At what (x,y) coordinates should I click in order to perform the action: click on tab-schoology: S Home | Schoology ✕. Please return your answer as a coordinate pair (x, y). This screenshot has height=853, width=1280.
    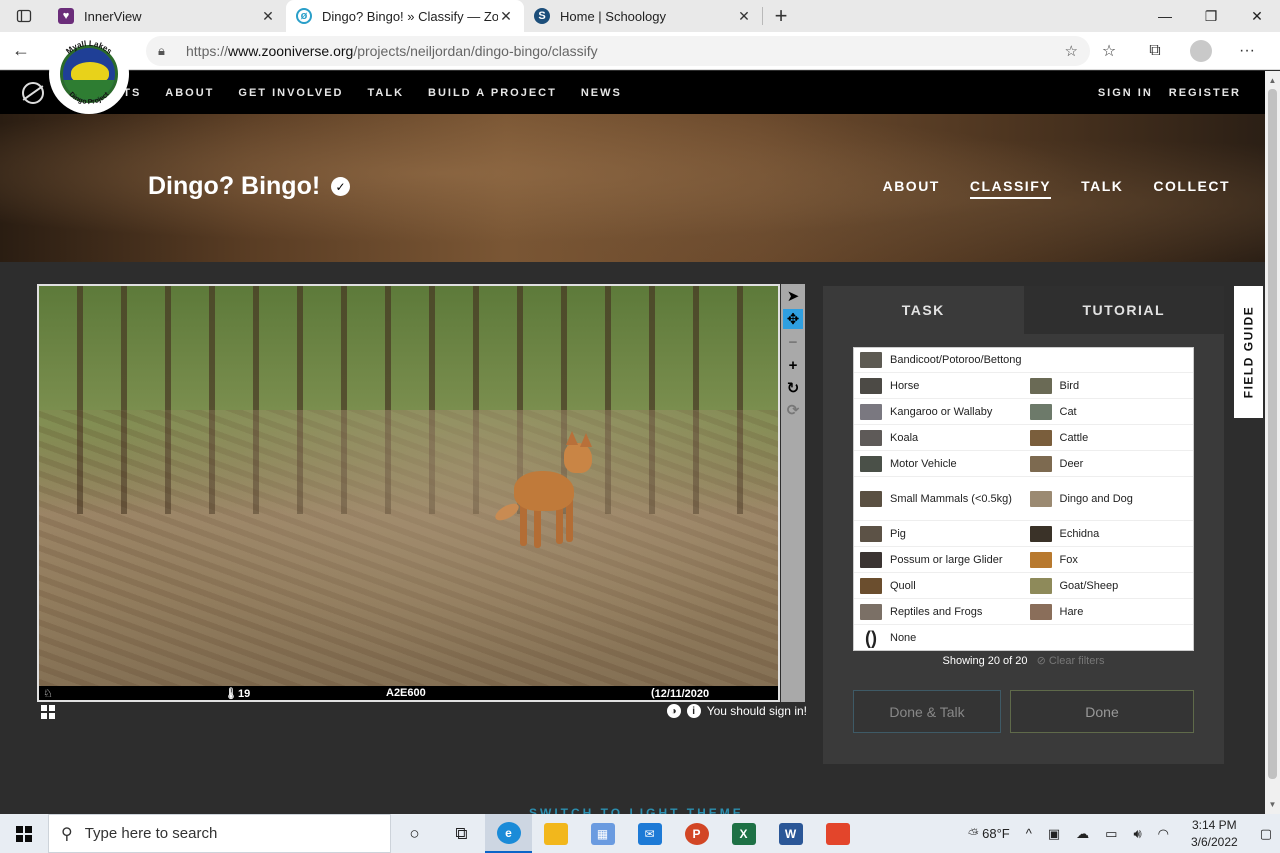
    Looking at the image, I should click on (643, 16).